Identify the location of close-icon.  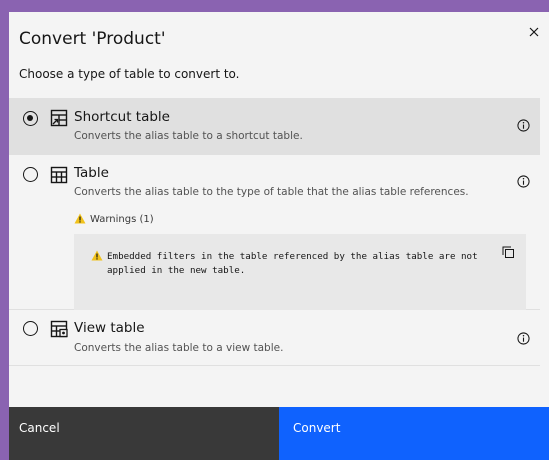
(534, 33).